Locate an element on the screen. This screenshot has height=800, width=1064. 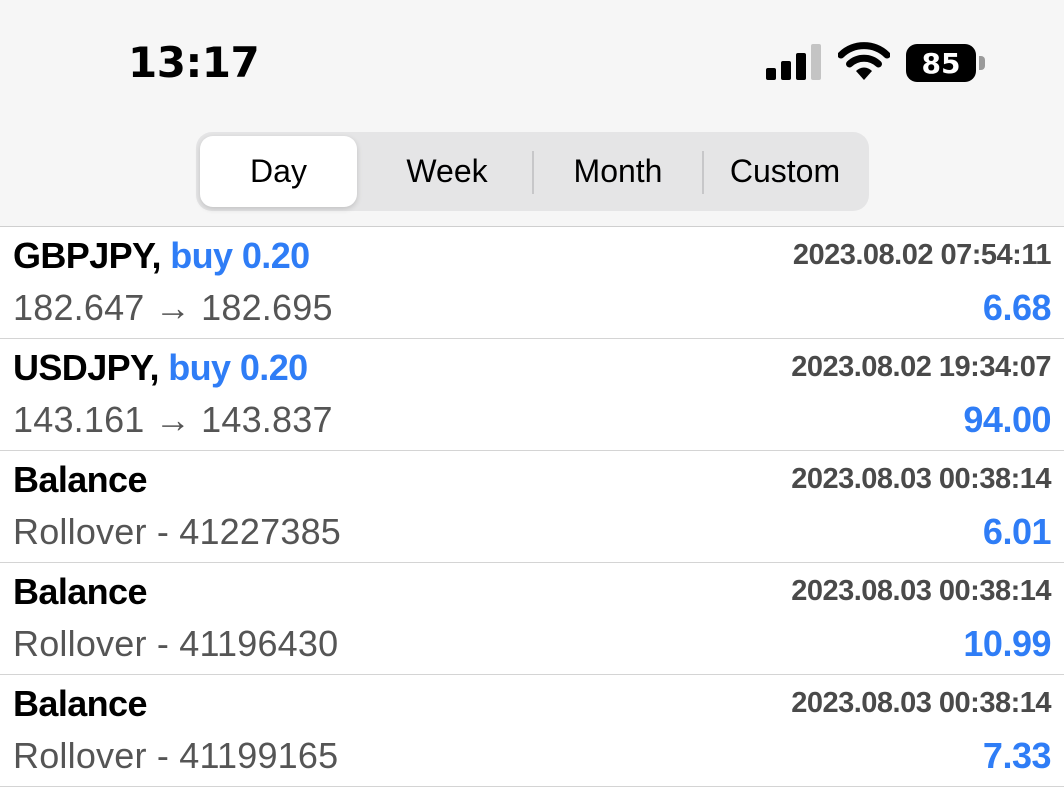
battery-icon: 85 is located at coordinates (946, 63).